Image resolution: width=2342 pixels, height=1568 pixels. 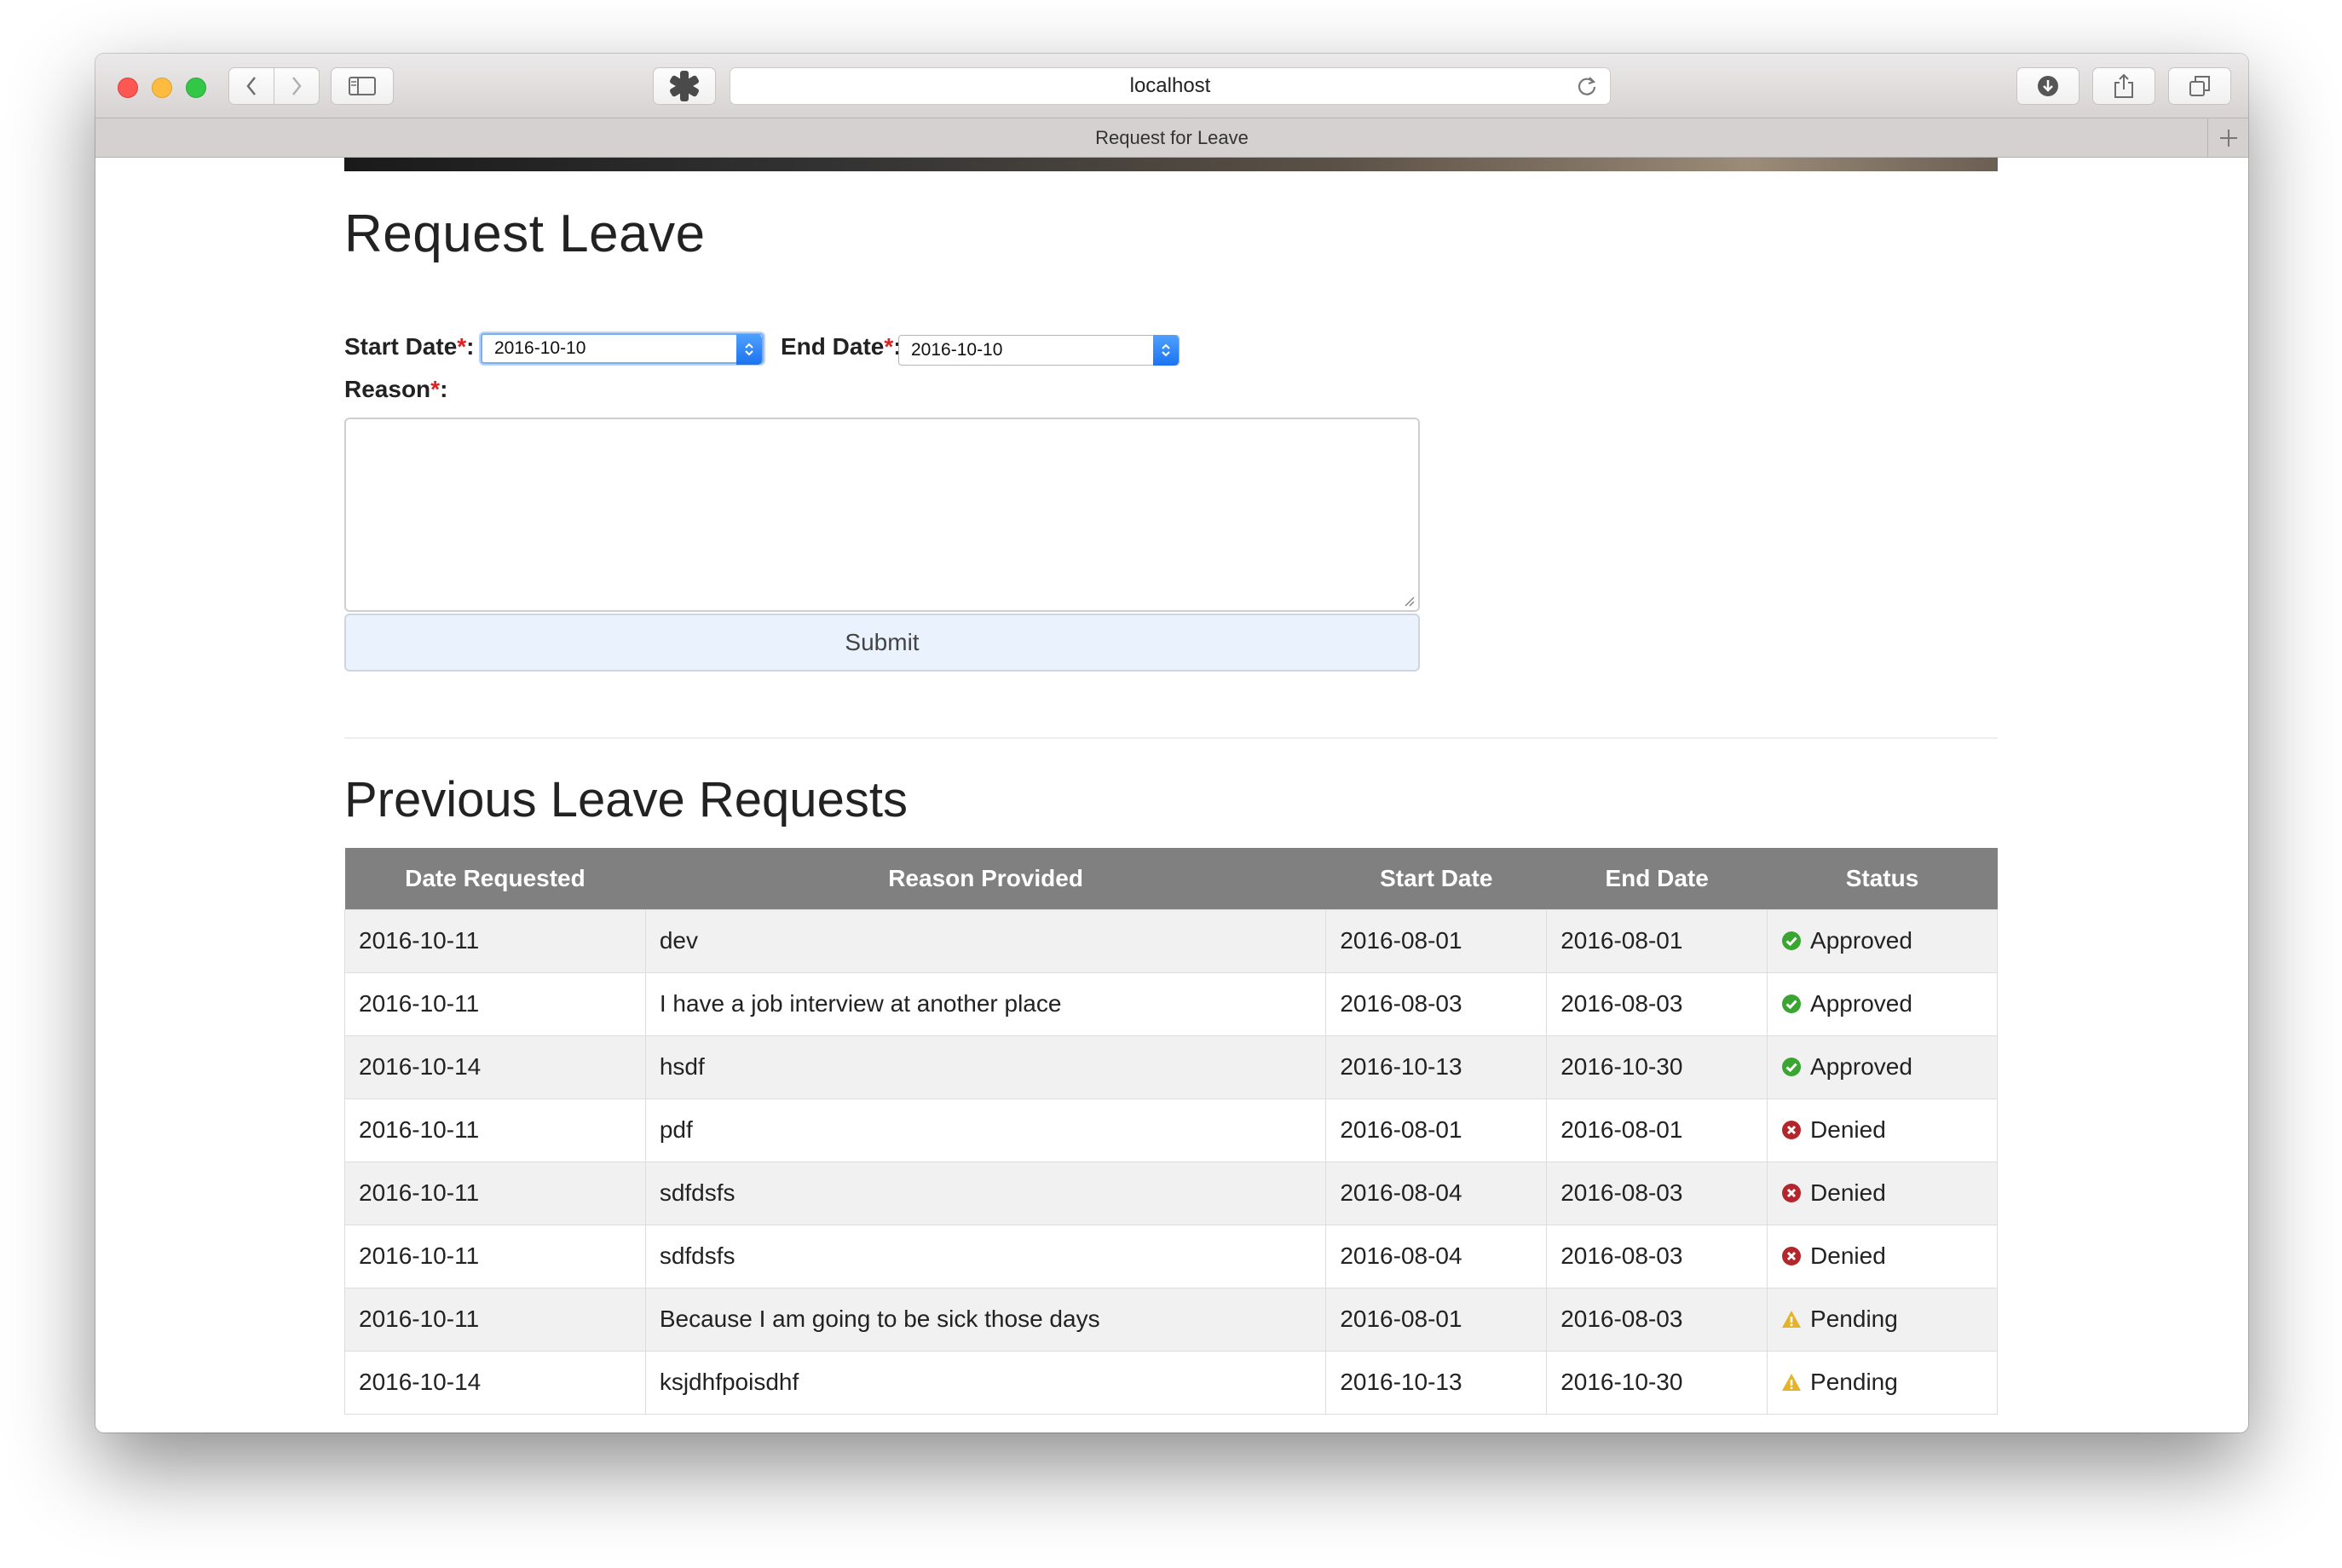 I want to click on column-header: Start Date, so click(x=1436, y=878).